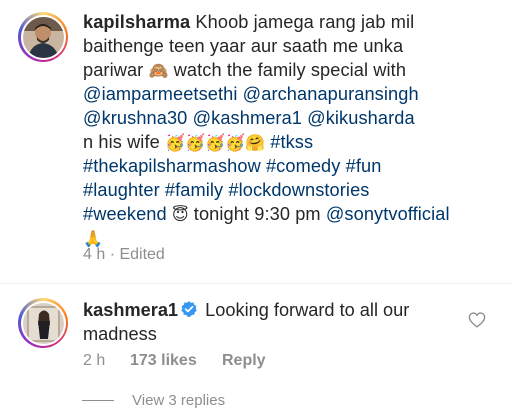 This screenshot has width=512, height=409. What do you see at coordinates (125, 214) in the screenshot?
I see `hashtag-link: #weekend` at bounding box center [125, 214].